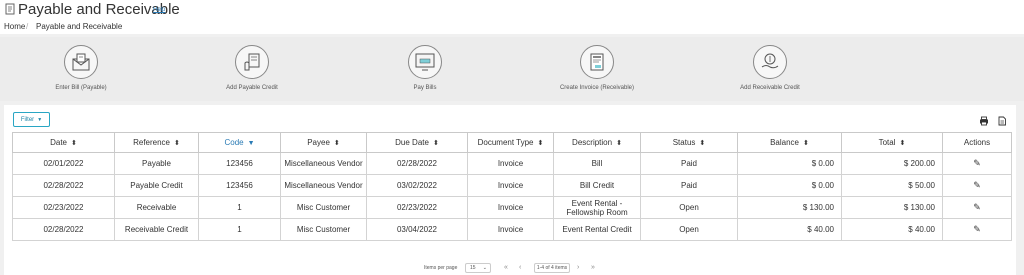 Image resolution: width=1024 pixels, height=275 pixels. What do you see at coordinates (252, 62) in the screenshot?
I see `hand-card-icon` at bounding box center [252, 62].